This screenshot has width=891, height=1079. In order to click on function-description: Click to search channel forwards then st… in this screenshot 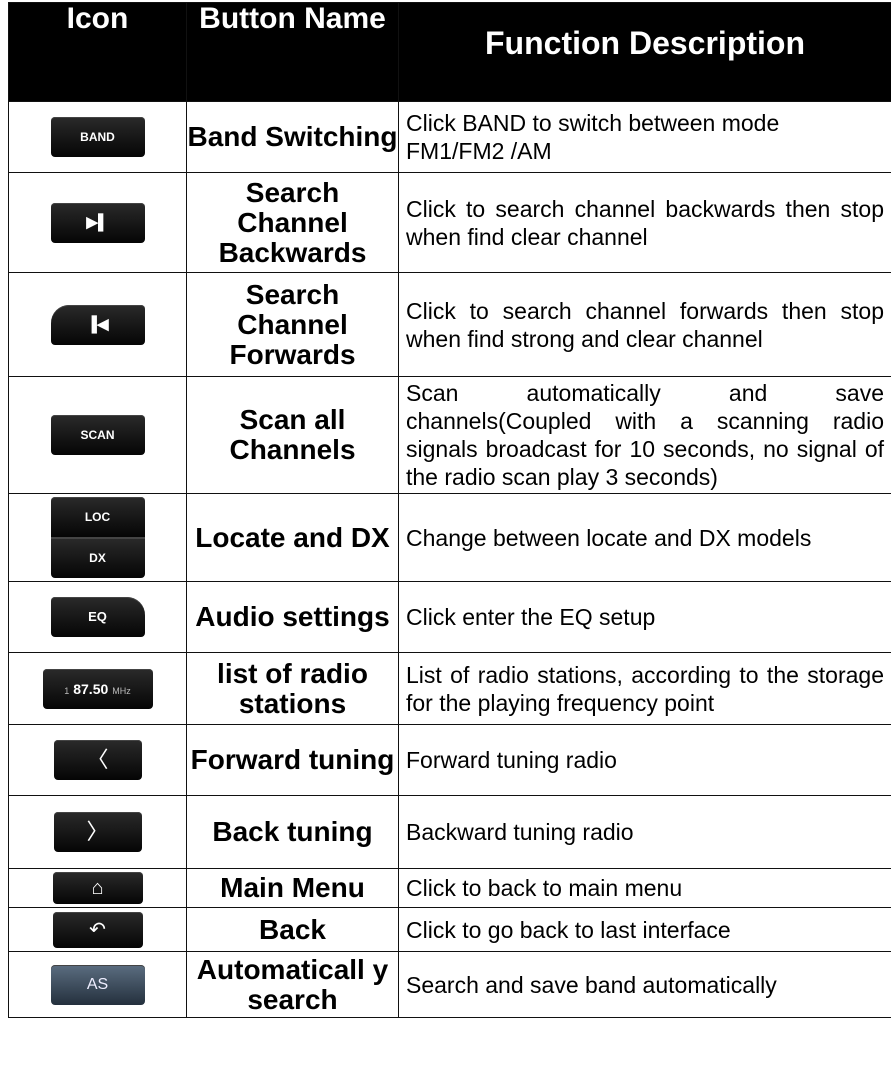, I will do `click(644, 324)`.